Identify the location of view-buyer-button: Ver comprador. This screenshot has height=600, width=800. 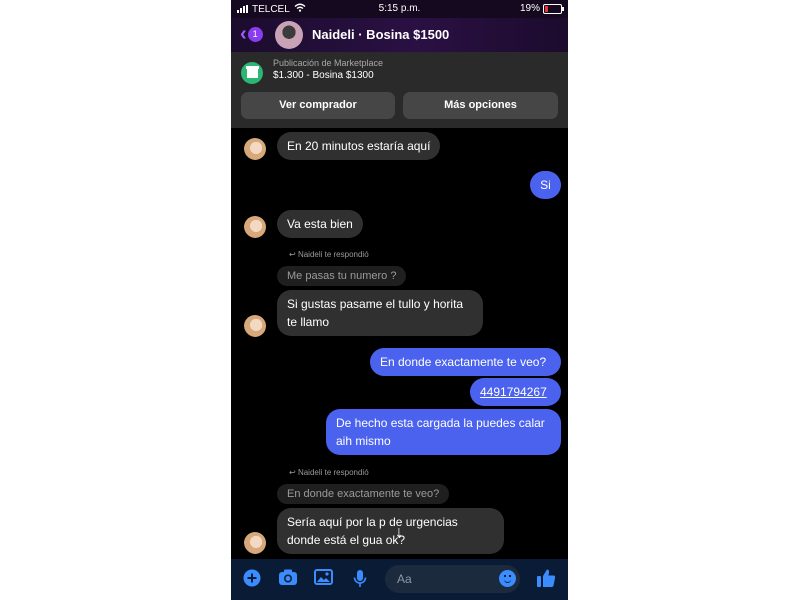
(318, 105).